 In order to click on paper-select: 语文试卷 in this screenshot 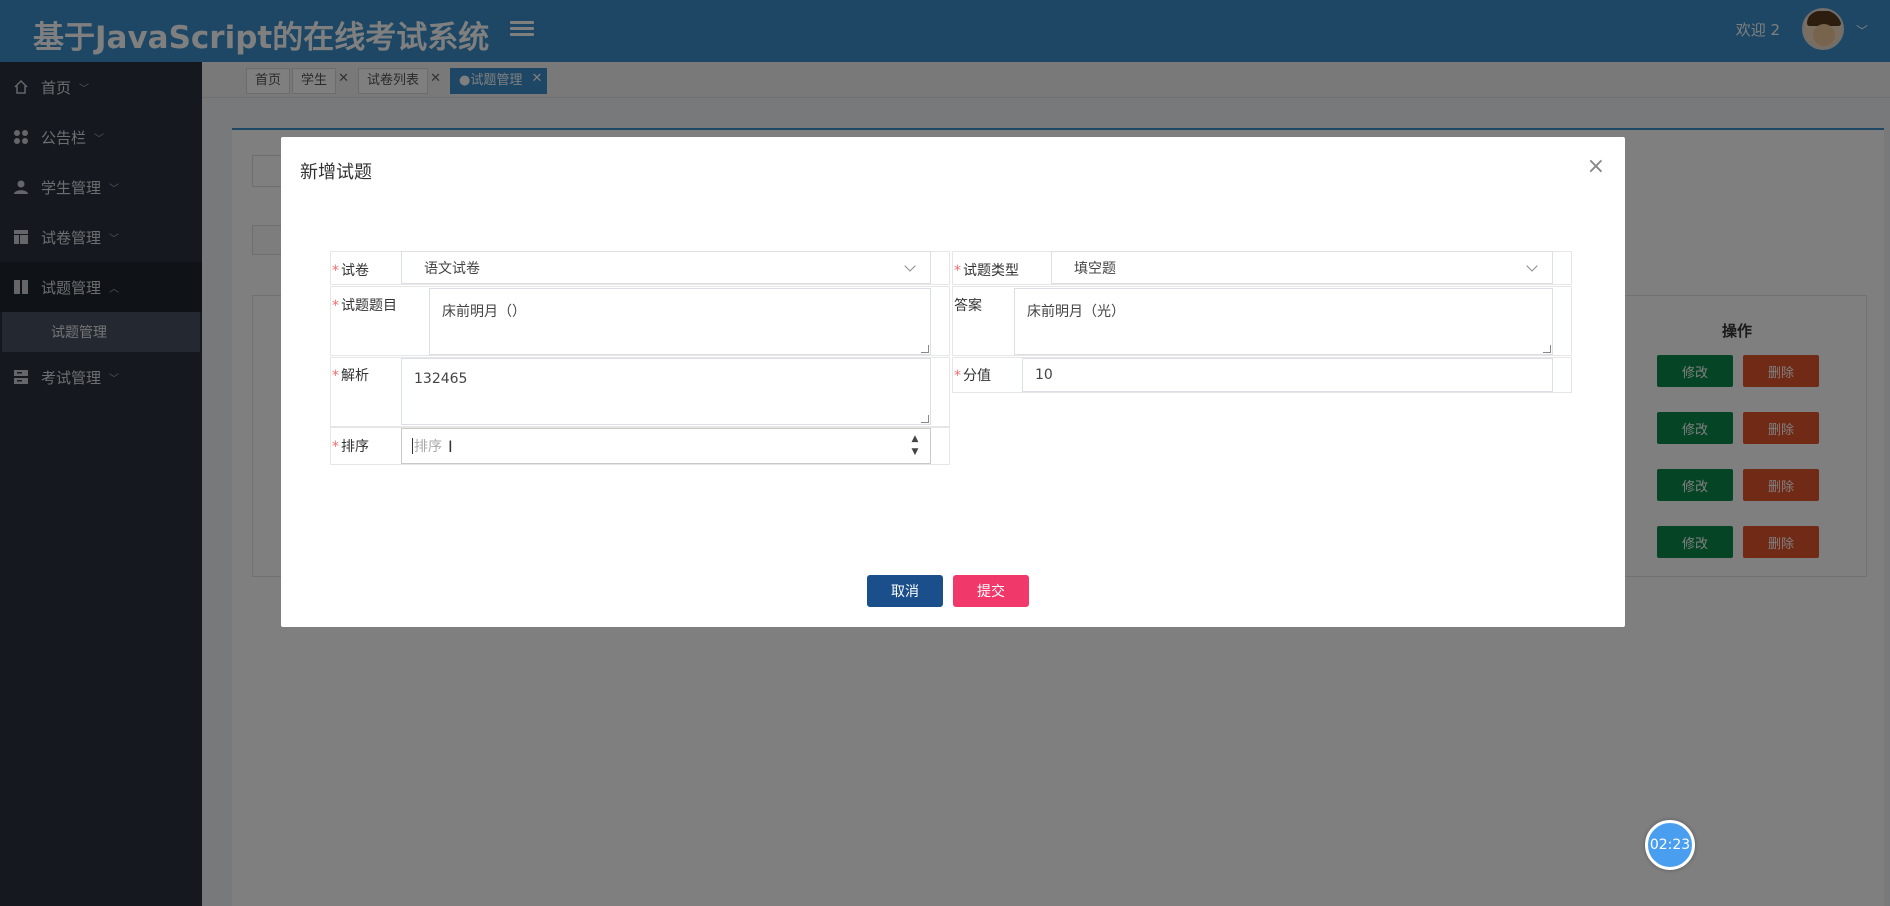, I will do `click(666, 267)`.